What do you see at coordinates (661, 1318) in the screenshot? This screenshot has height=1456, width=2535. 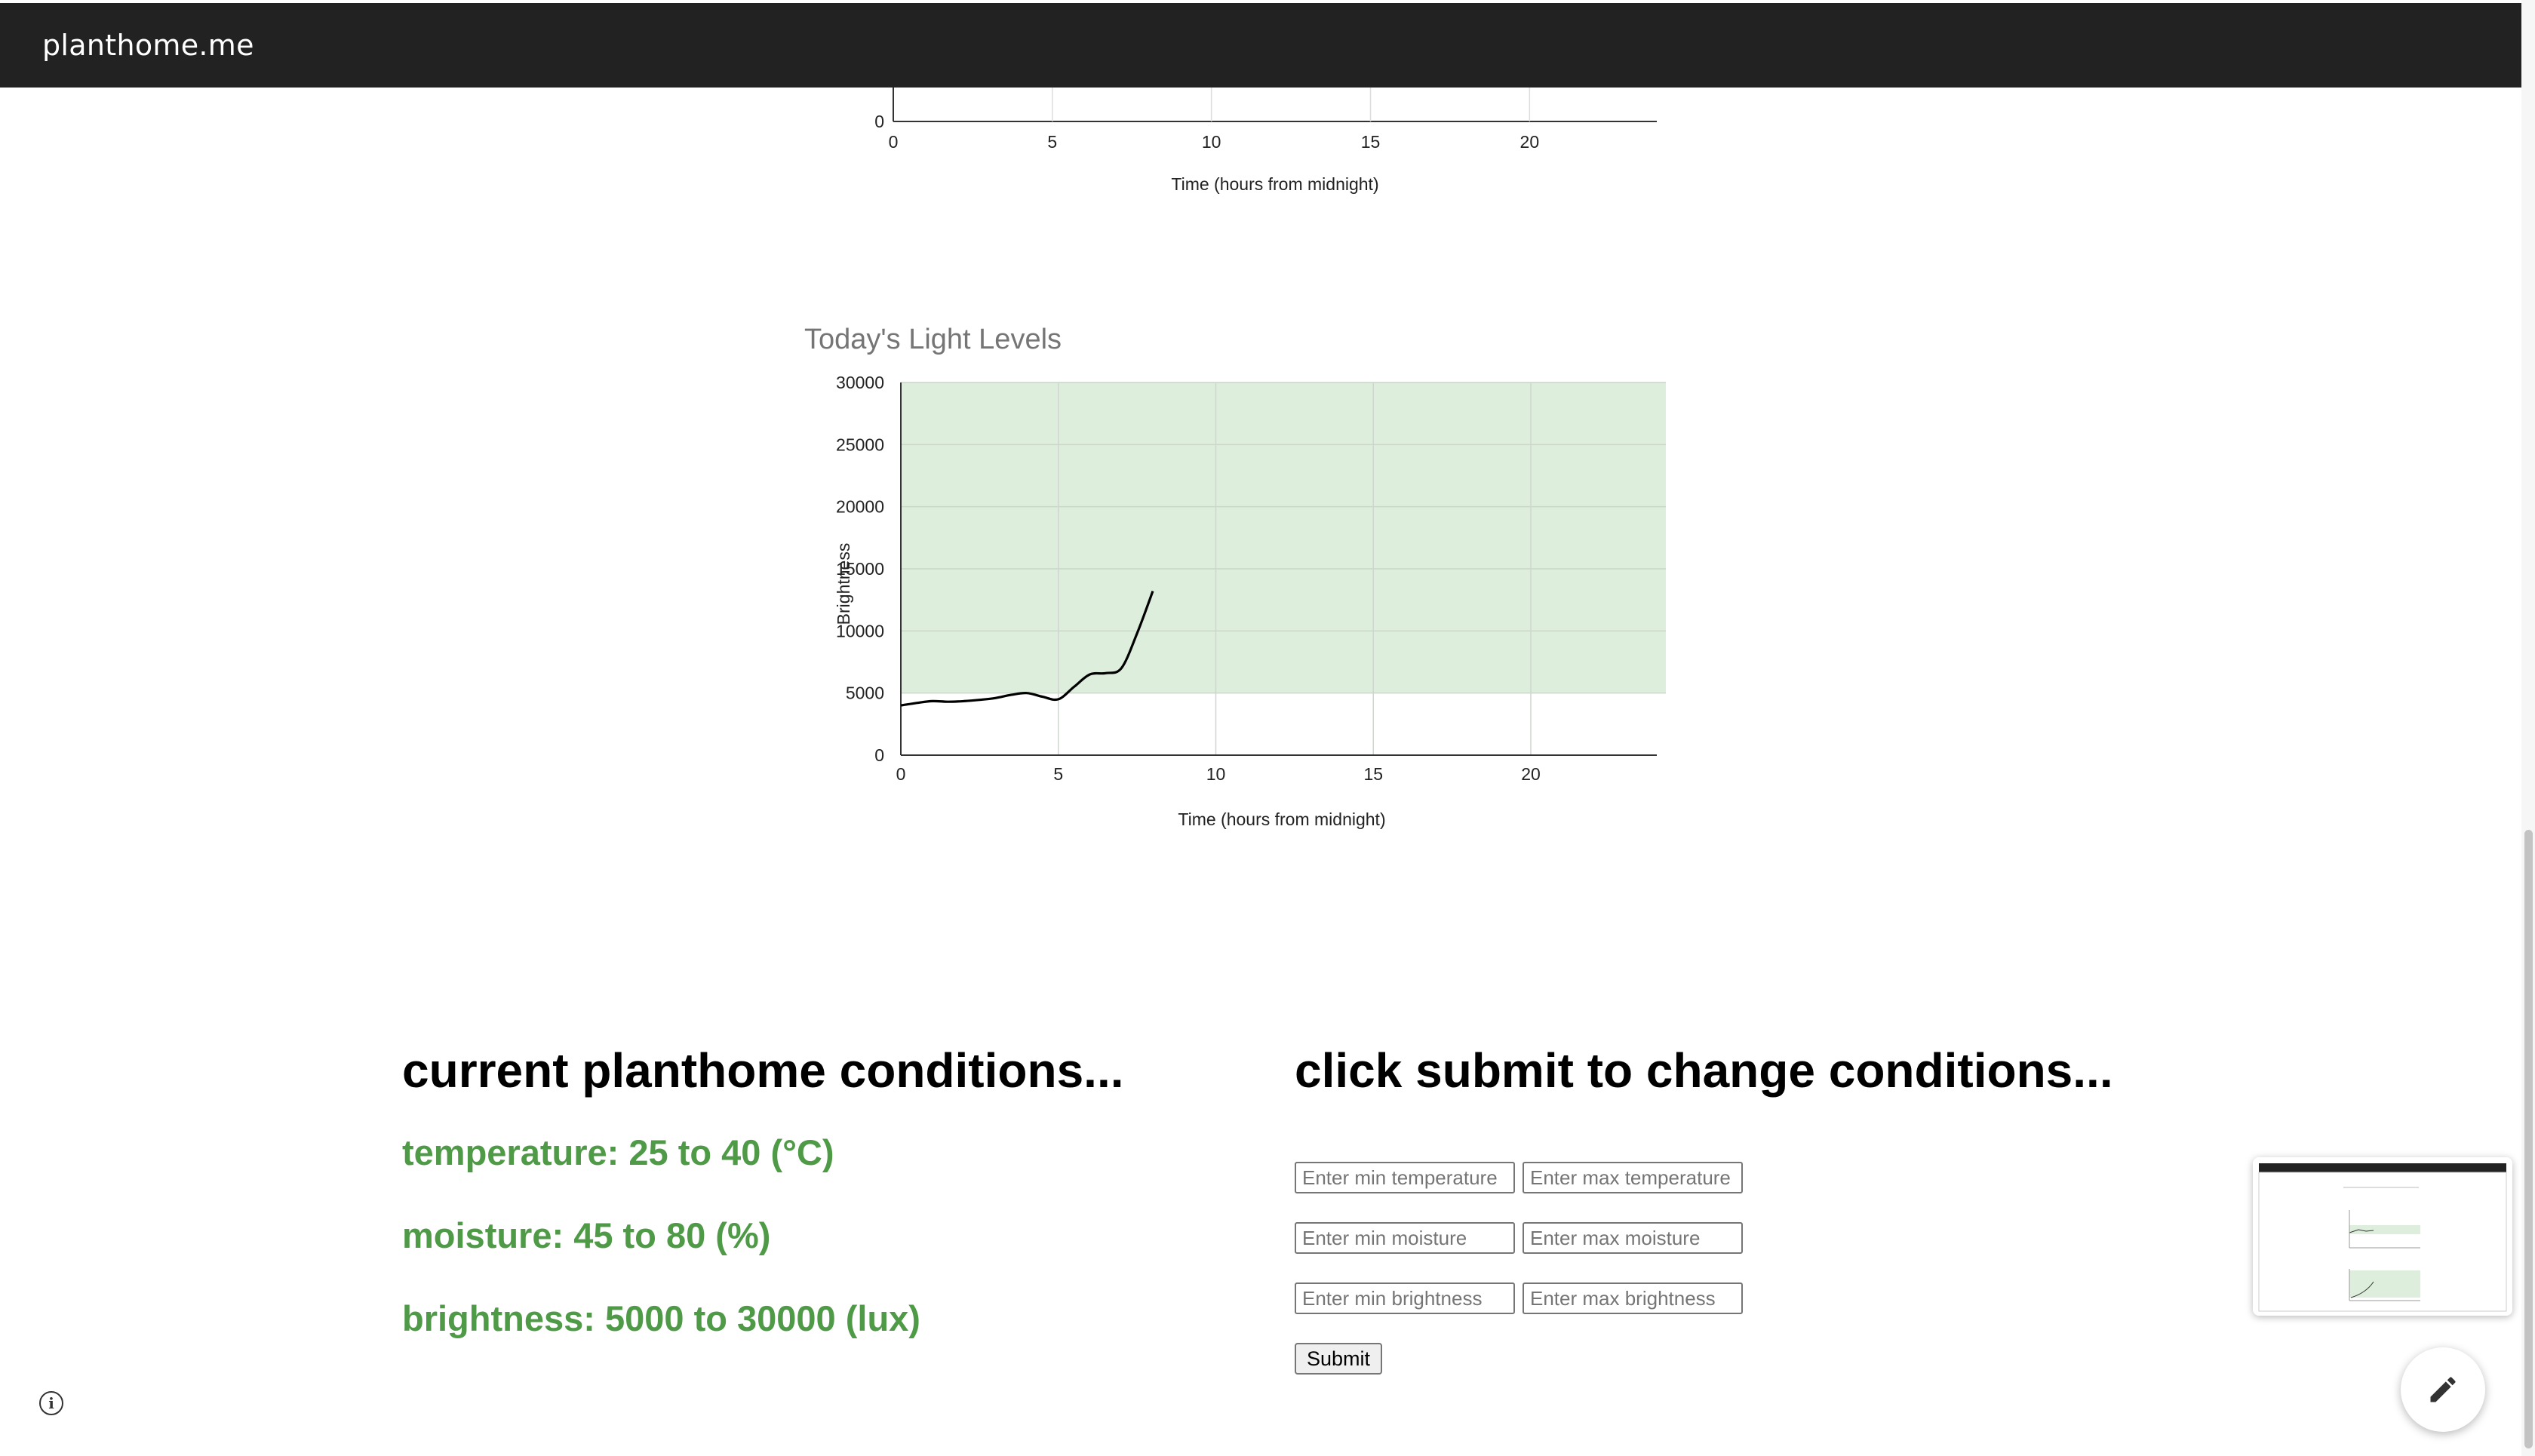 I see `brightness-condition: brightness: 5000 to 30000 (lux)` at bounding box center [661, 1318].